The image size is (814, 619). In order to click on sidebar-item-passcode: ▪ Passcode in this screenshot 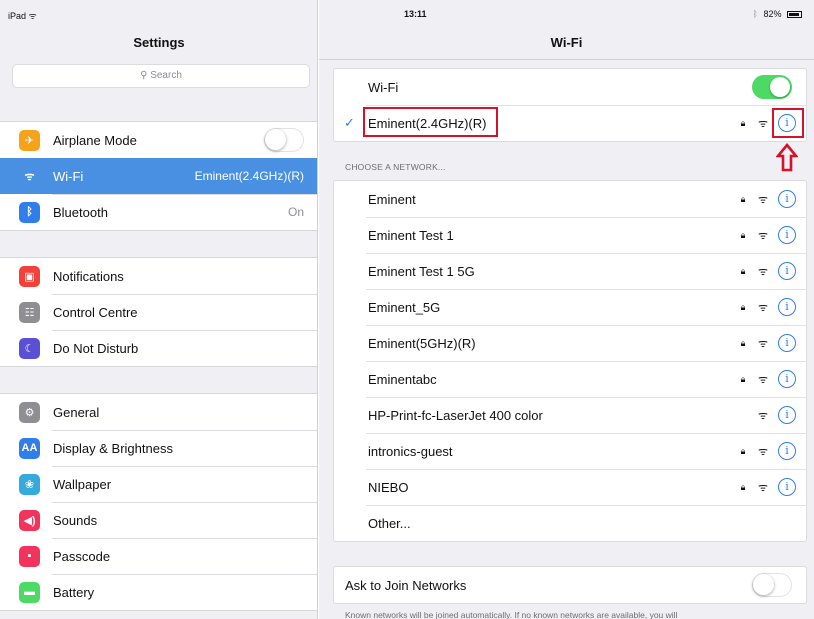, I will do `click(158, 556)`.